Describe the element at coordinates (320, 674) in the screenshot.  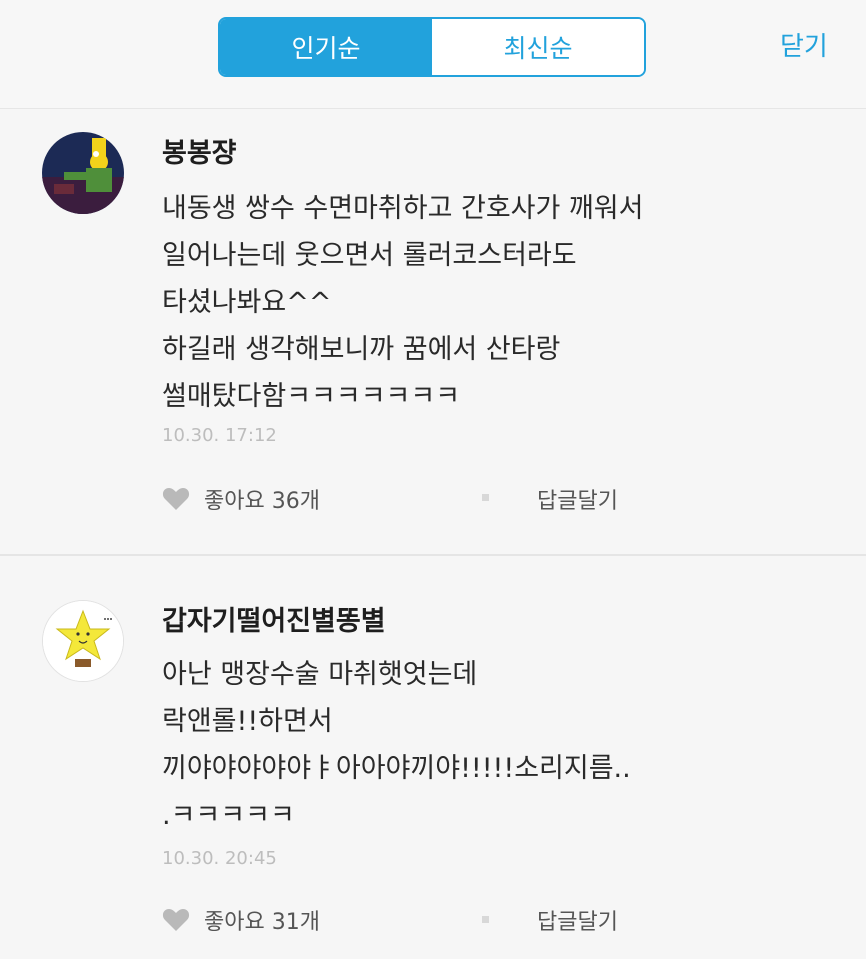
I see `comment-line: 아난 맹장수술 마취햇엇는데` at that location.